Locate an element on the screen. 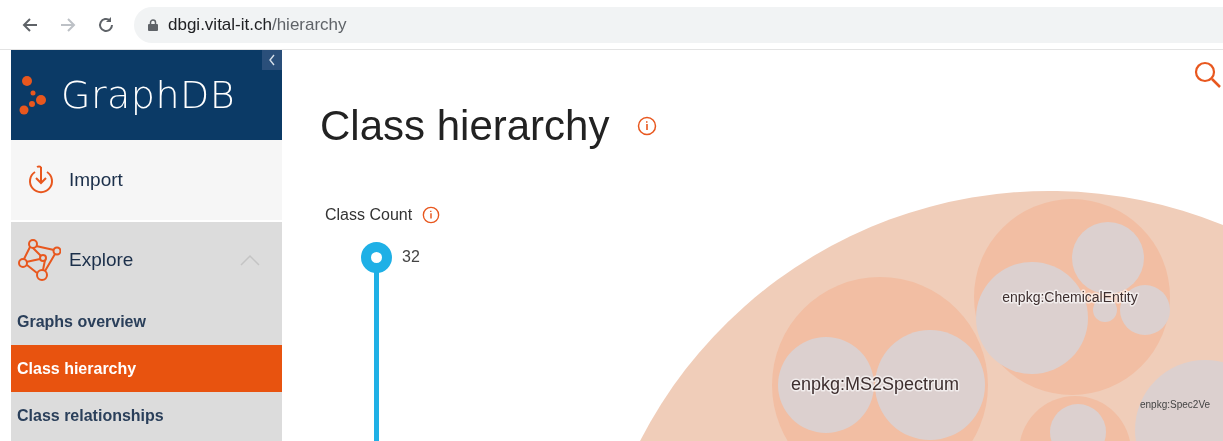  bubble-label: enpkg:MS2Spectrum is located at coordinates (875, 384).